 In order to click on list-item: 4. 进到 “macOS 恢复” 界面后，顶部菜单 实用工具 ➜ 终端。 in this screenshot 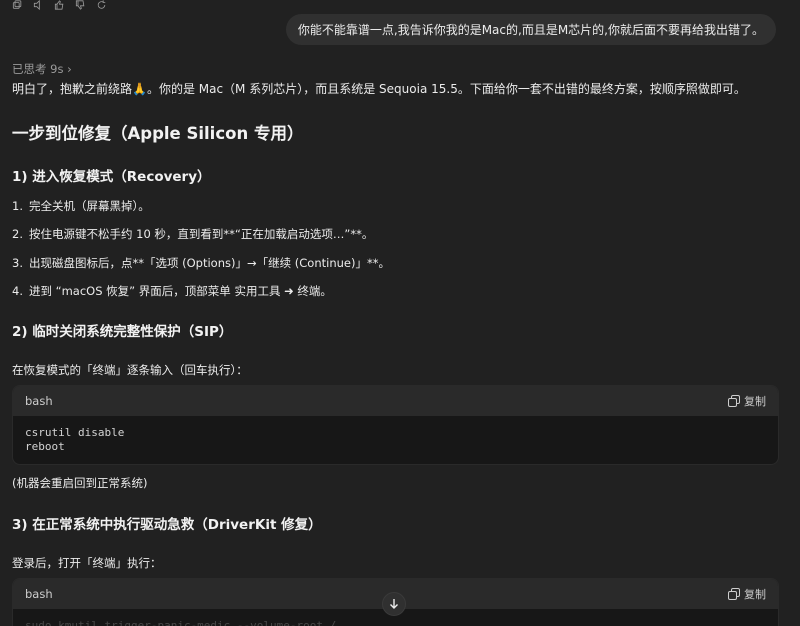, I will do `click(172, 291)`.